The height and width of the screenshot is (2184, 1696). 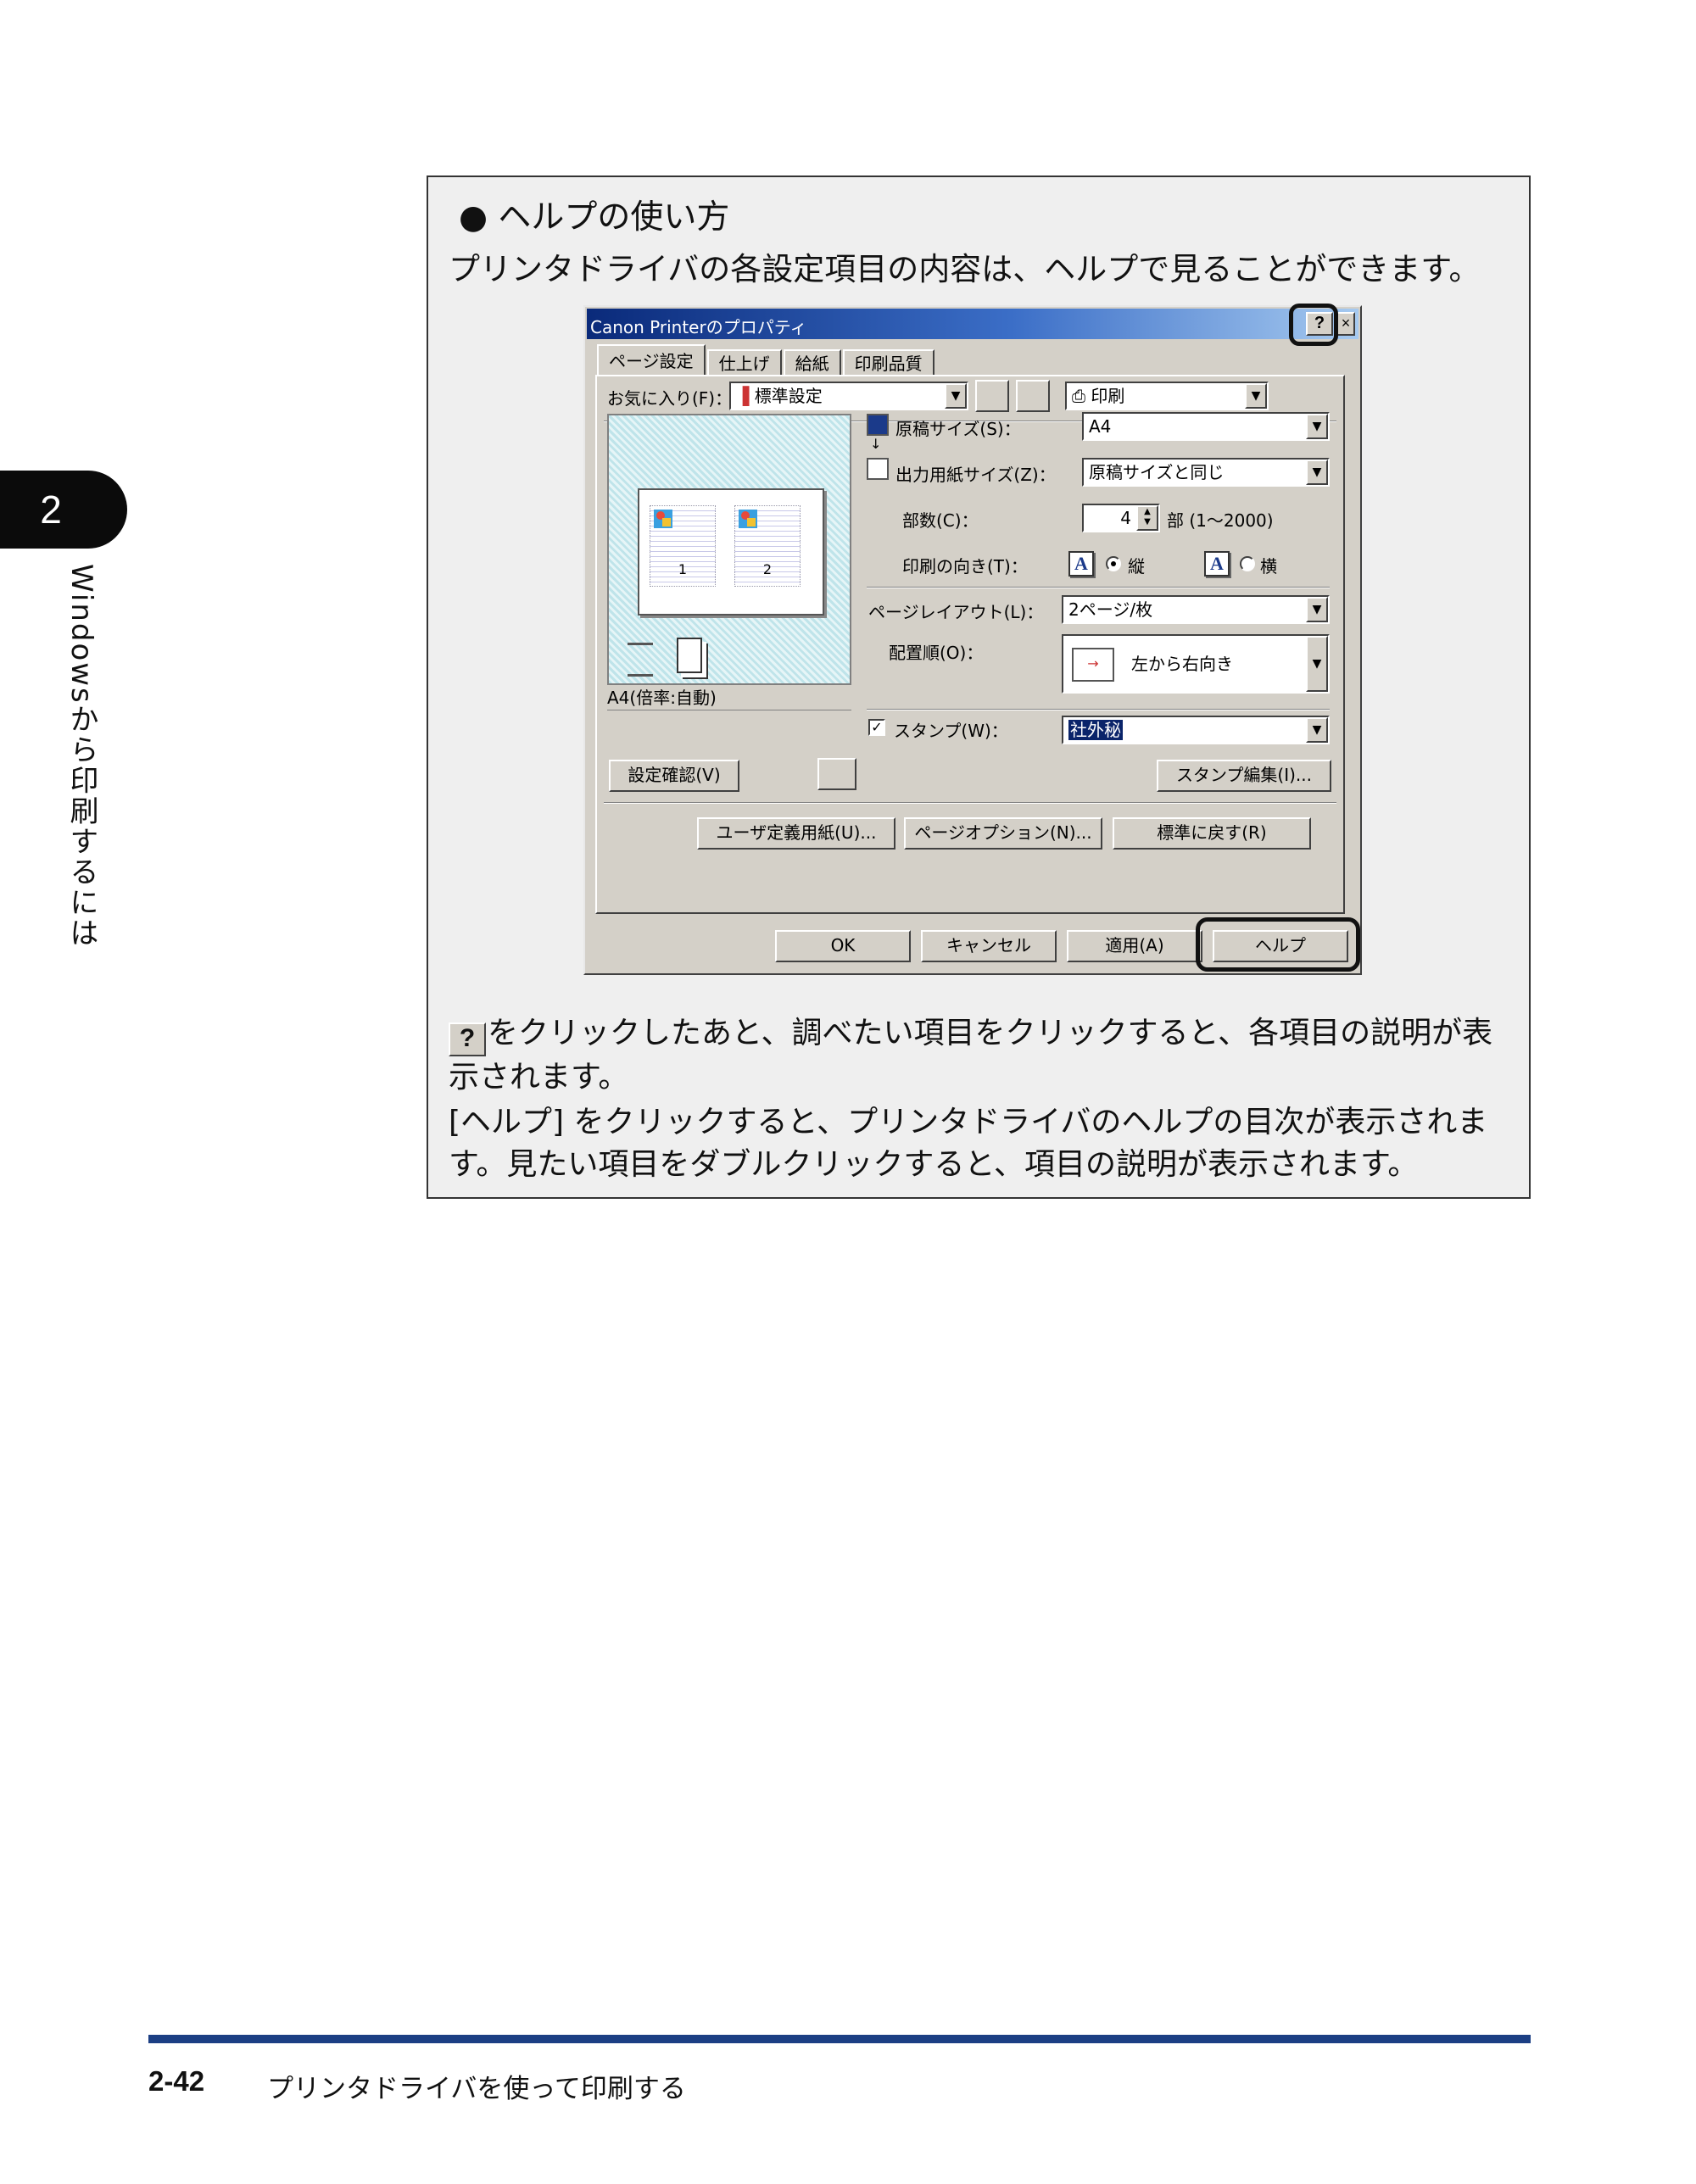 What do you see at coordinates (936, 653) in the screenshot?
I see `page-order-label: 配置順(O)：` at bounding box center [936, 653].